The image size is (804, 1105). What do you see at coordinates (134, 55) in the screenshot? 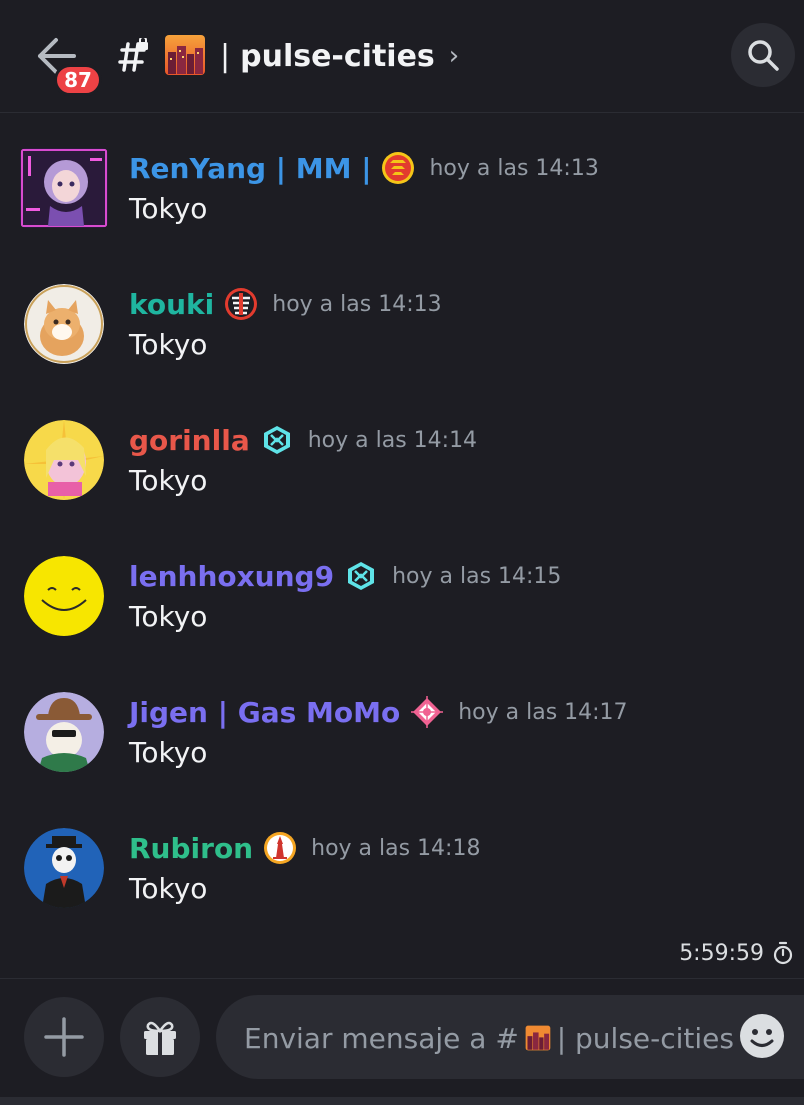
I see `hash-lock-icon` at bounding box center [134, 55].